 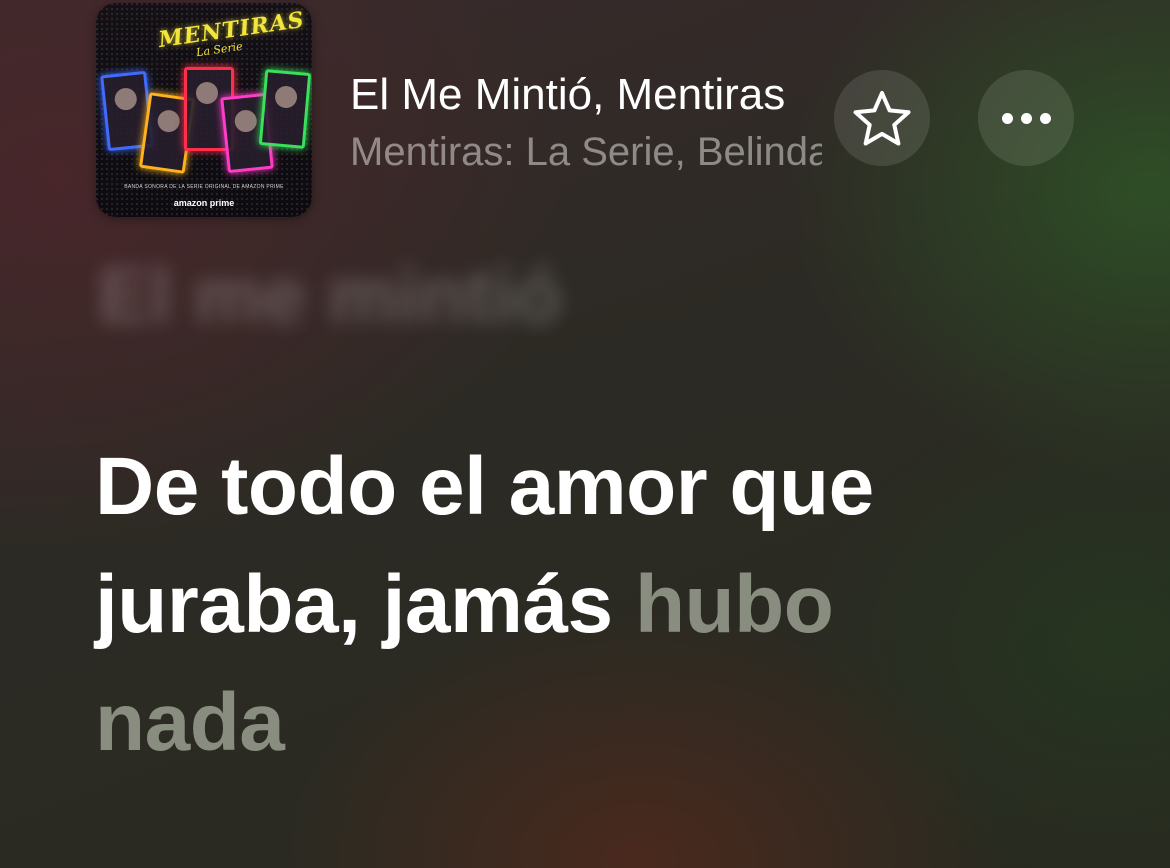 What do you see at coordinates (365, 604) in the screenshot?
I see `lyric-text-sung: juraba, jamás` at bounding box center [365, 604].